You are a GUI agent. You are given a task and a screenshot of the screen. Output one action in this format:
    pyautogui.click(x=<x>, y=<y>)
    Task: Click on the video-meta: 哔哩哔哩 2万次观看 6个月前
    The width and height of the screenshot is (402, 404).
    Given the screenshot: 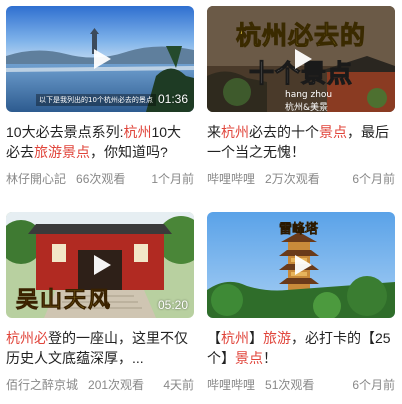 What is the action you would take?
    pyautogui.click(x=301, y=178)
    